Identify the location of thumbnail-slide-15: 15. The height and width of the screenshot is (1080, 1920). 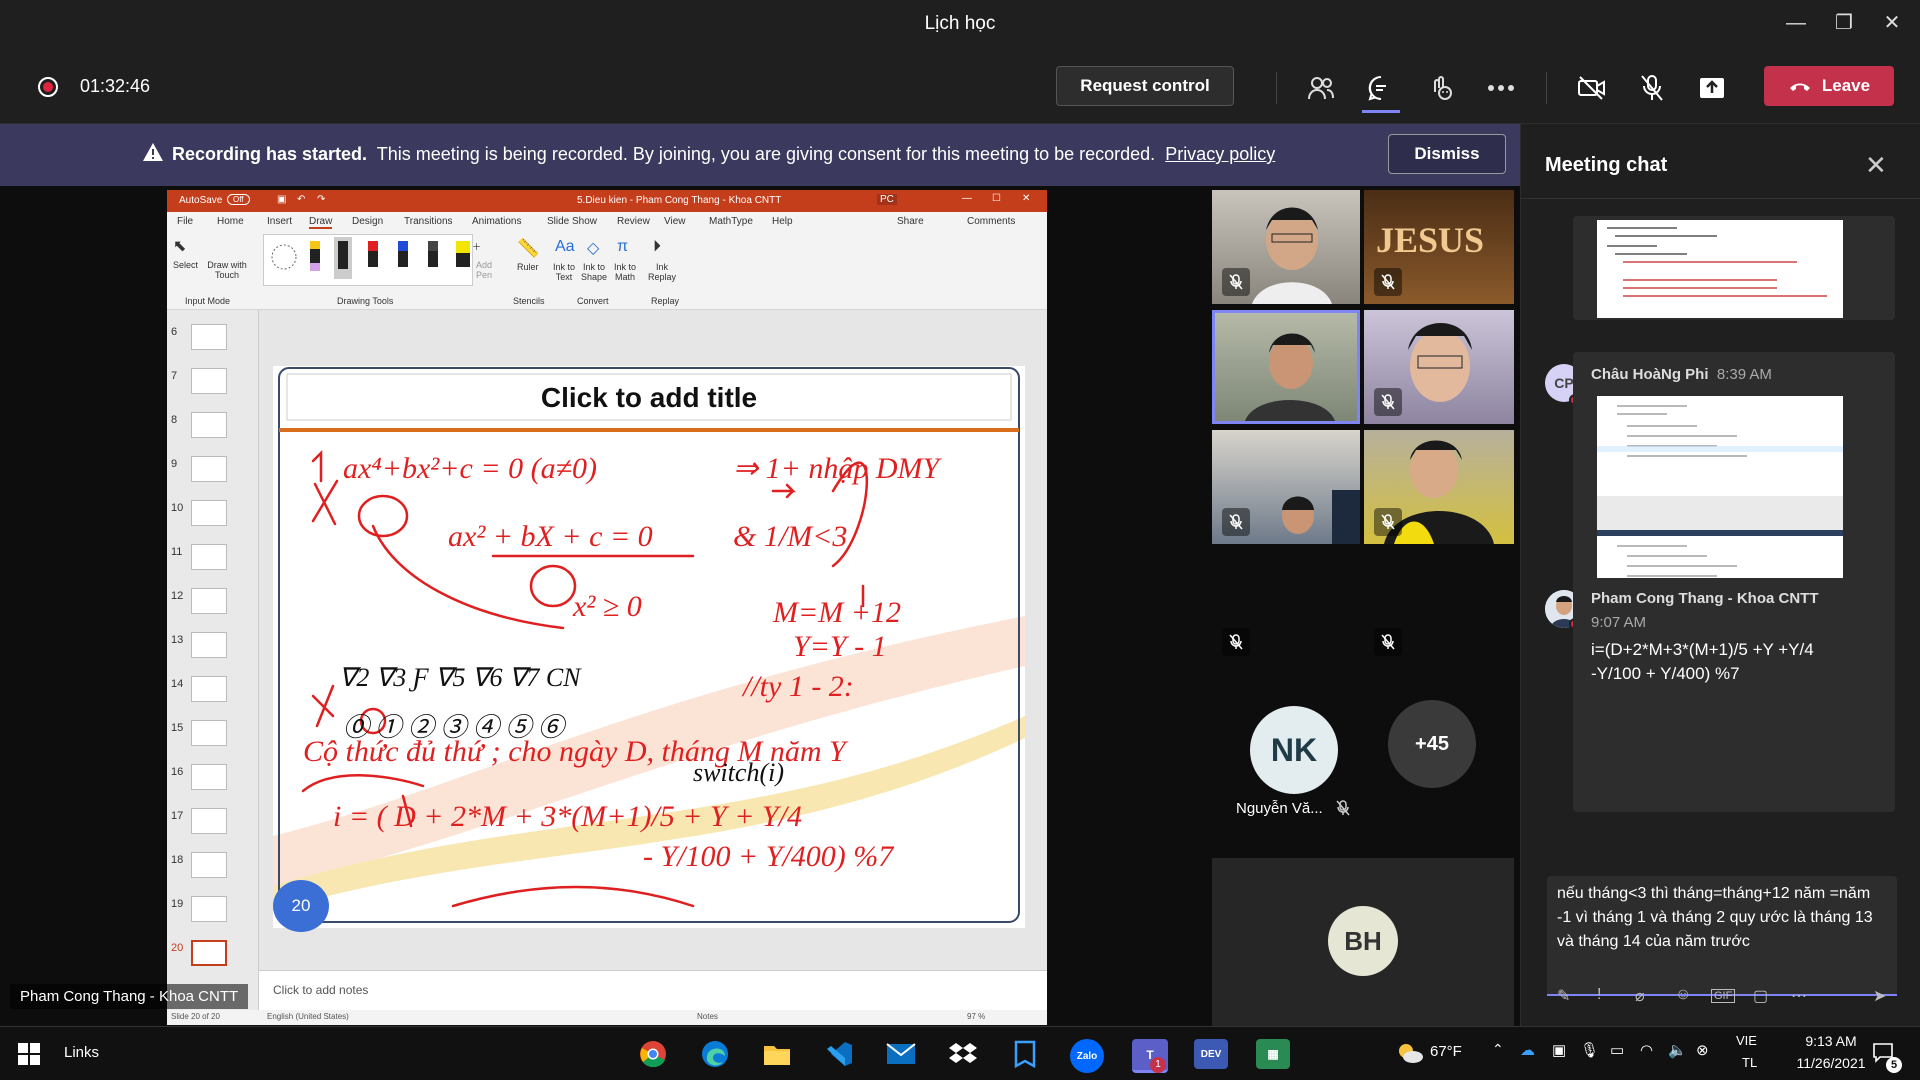
(213, 736).